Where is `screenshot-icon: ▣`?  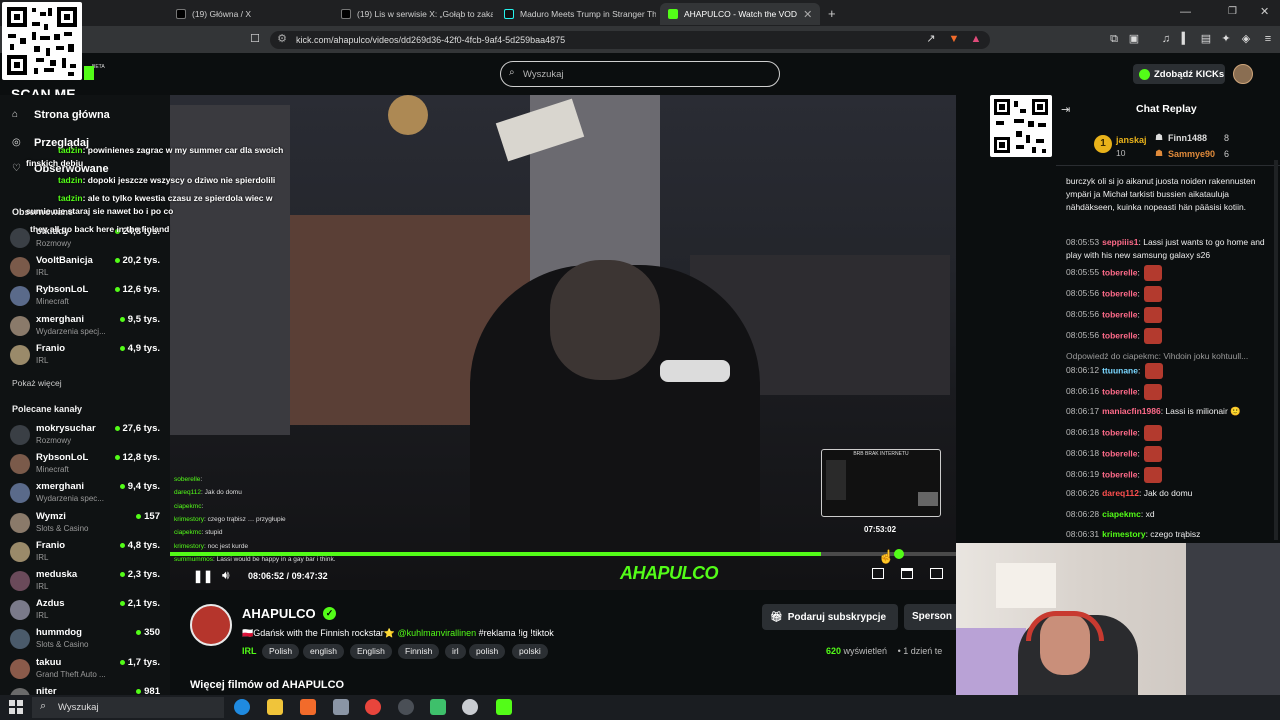
screenshot-icon: ▣ is located at coordinates (1134, 39).